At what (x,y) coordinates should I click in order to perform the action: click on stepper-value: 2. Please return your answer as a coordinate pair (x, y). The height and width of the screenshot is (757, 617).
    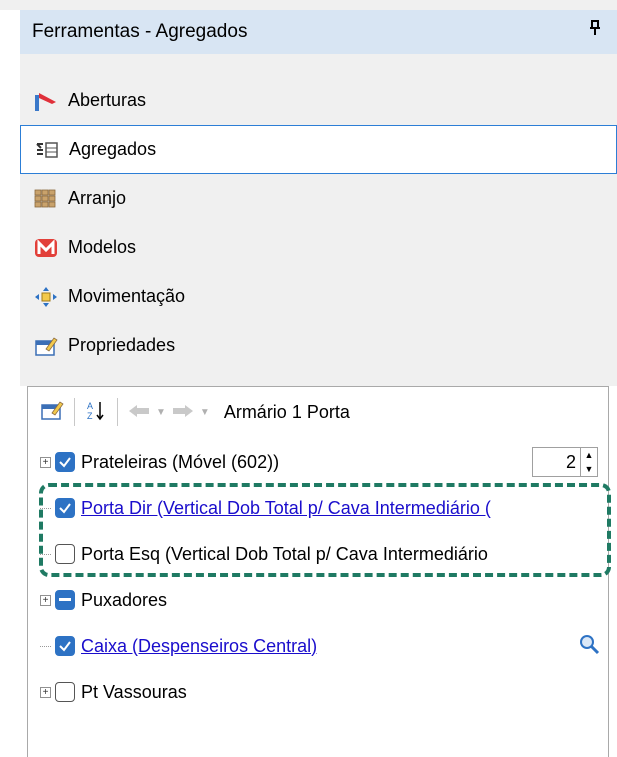
    Looking at the image, I should click on (570, 461).